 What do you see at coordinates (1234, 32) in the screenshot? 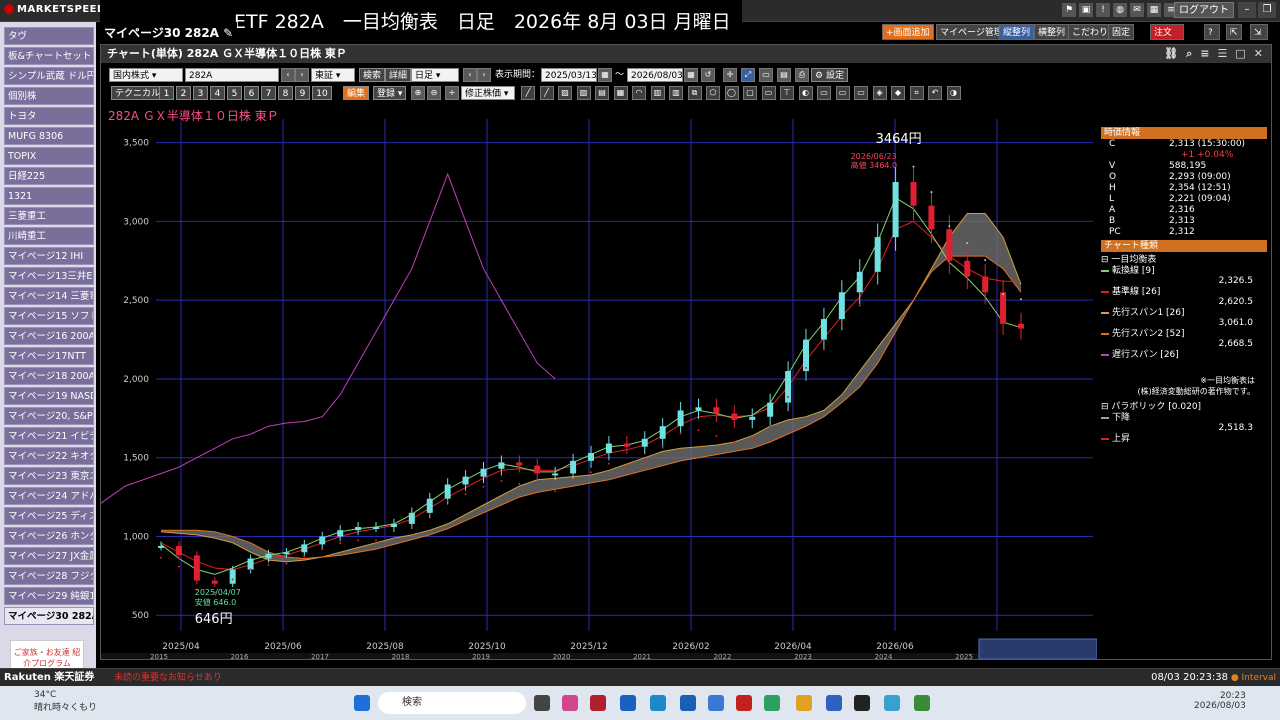
I see `popout-icon: ⇱` at bounding box center [1234, 32].